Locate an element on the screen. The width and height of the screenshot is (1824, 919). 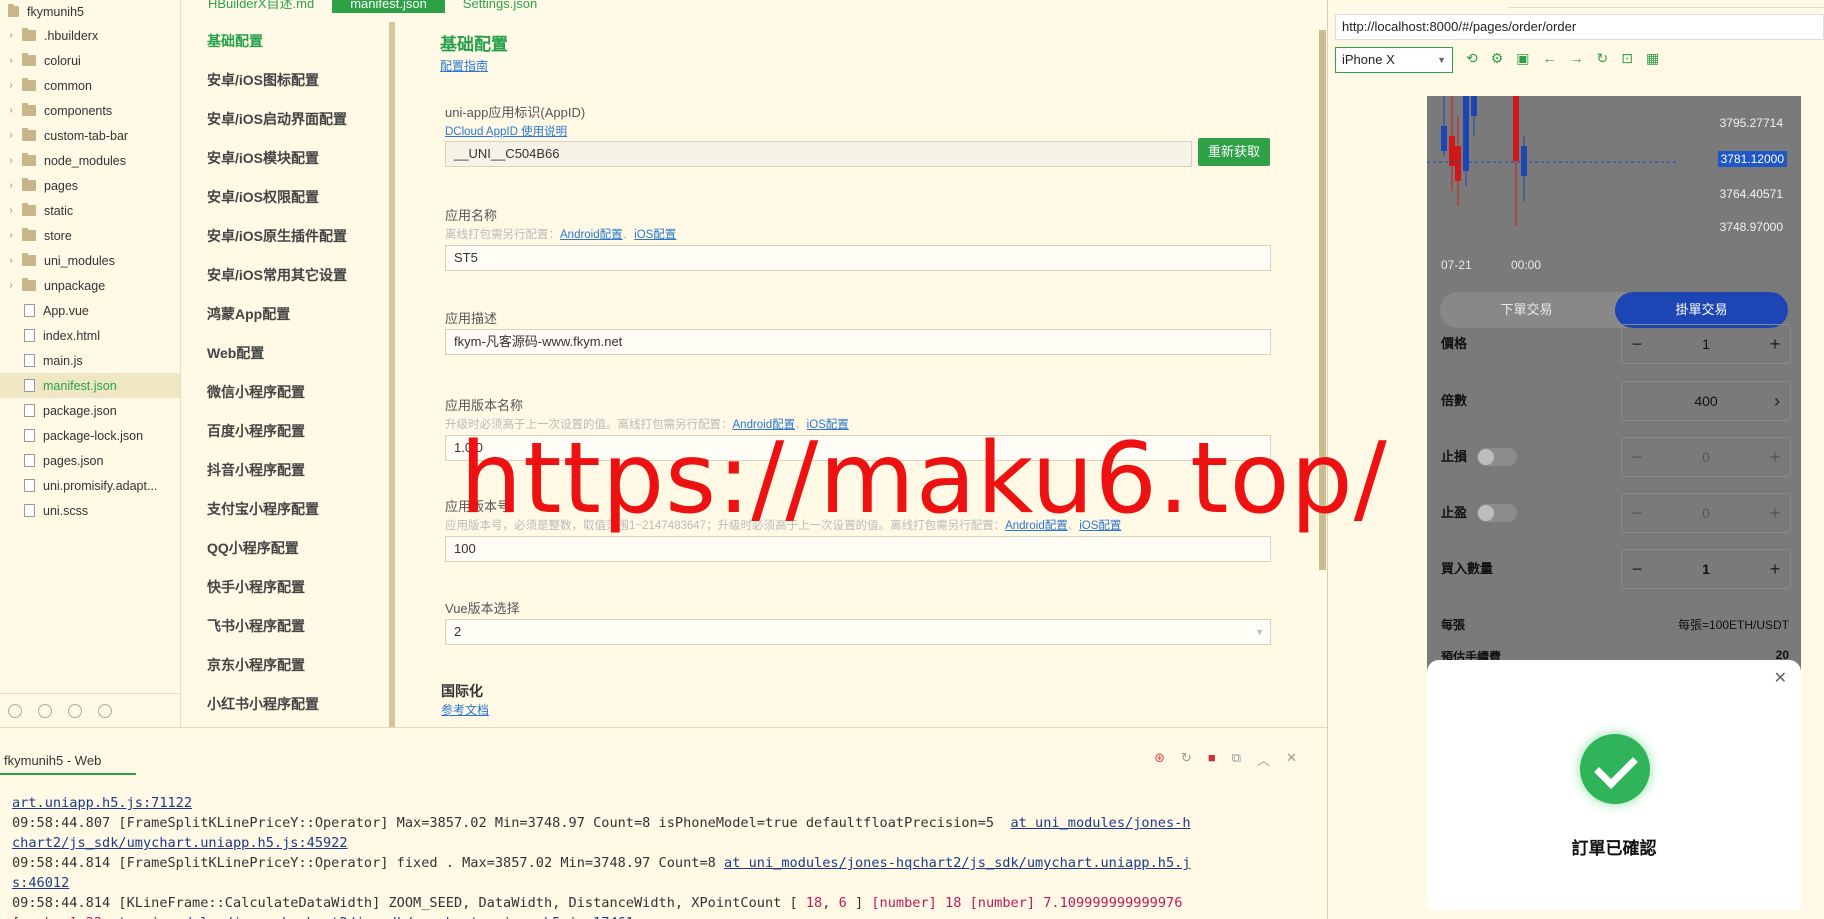
refresh-icon: ↻ is located at coordinates (1186, 759).